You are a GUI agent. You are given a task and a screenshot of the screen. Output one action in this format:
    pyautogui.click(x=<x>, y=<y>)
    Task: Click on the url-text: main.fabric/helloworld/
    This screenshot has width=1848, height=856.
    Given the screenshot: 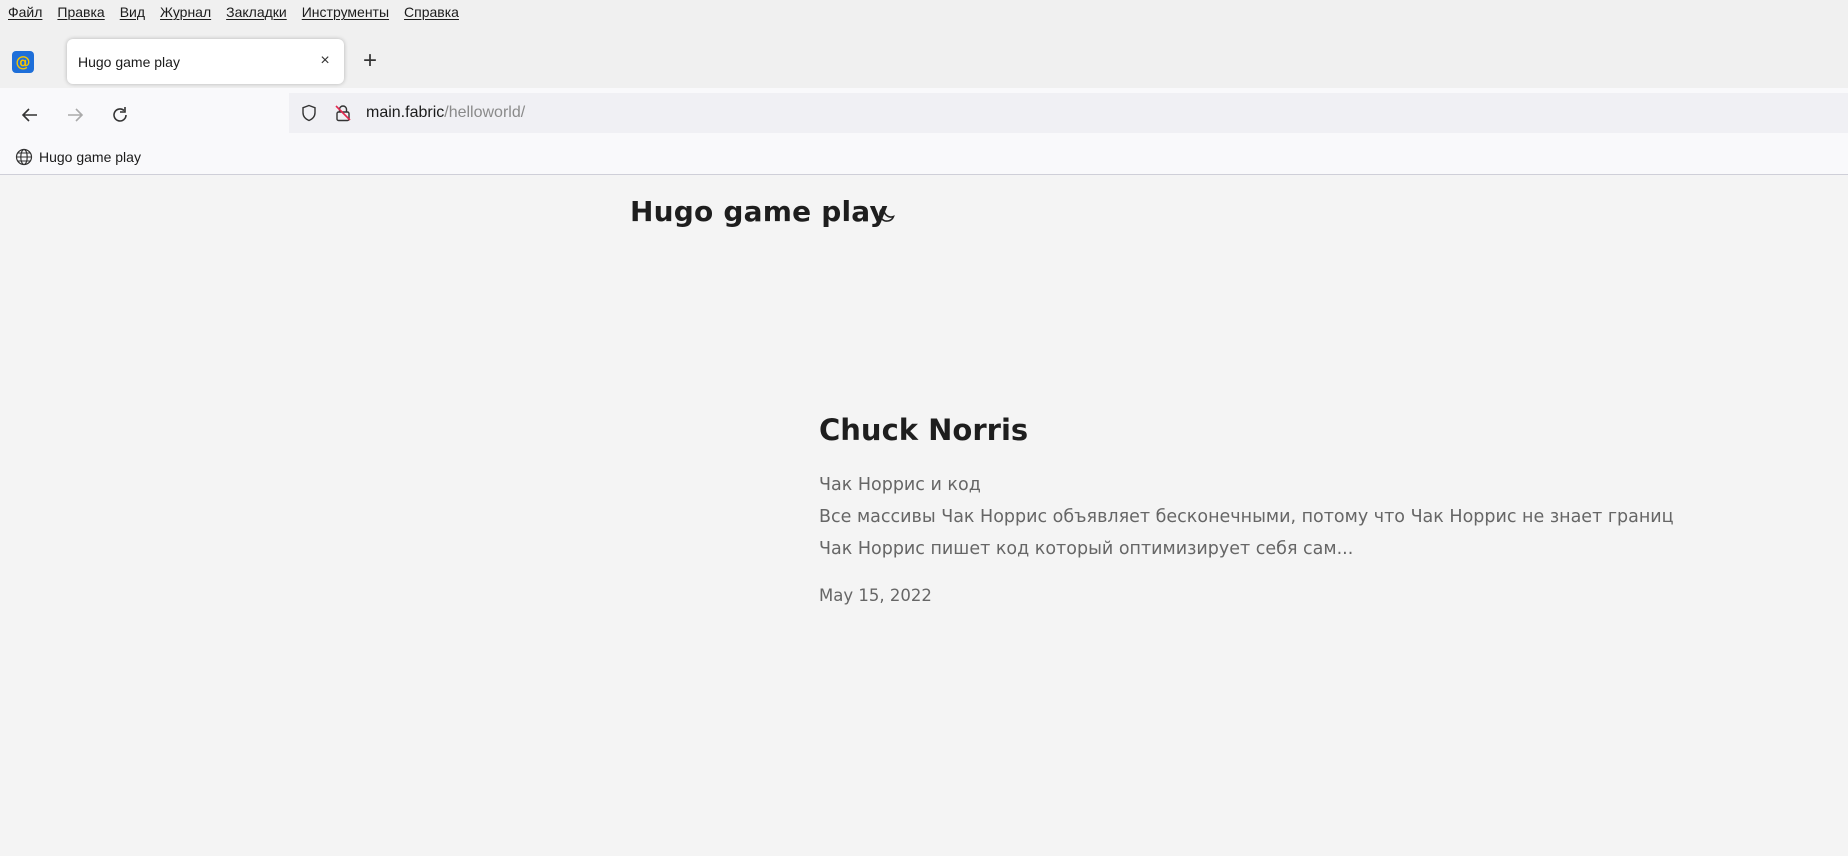 What is the action you would take?
    pyautogui.click(x=445, y=113)
    